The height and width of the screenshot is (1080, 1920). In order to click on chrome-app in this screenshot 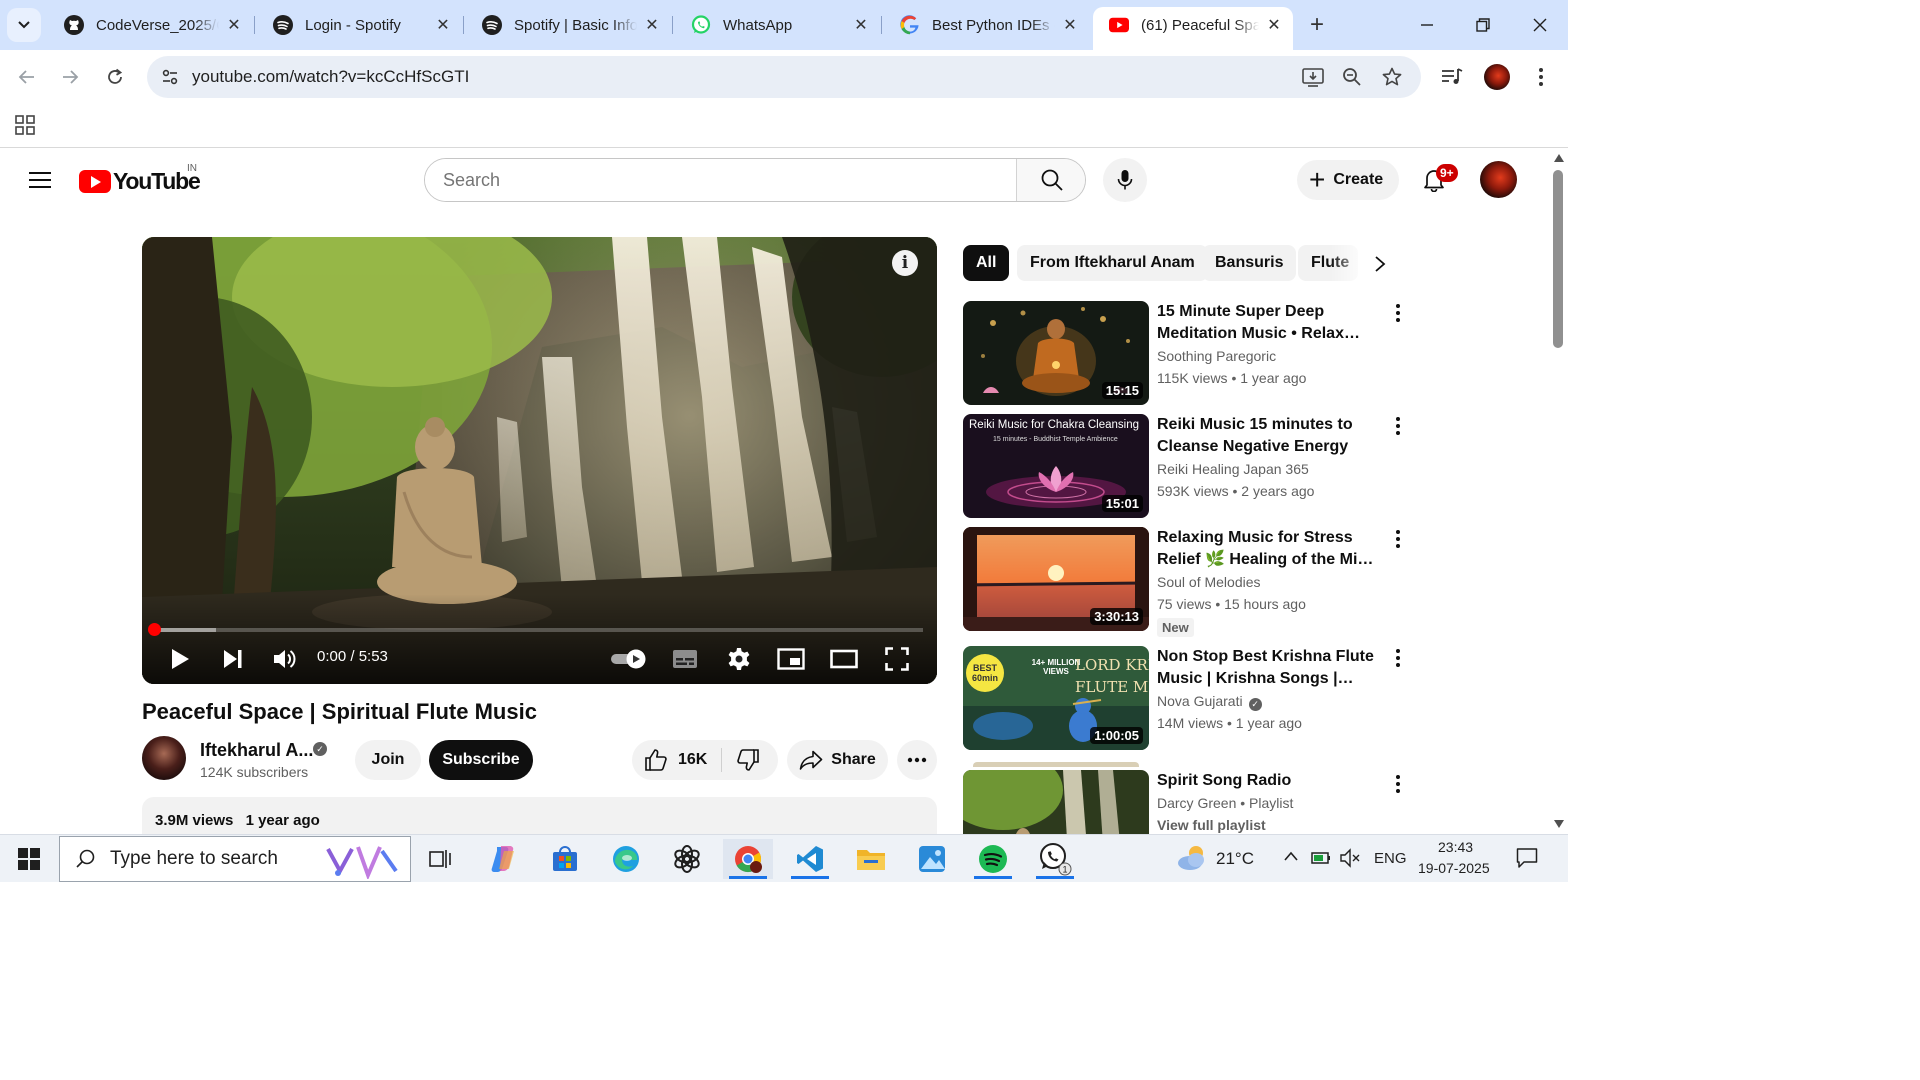, I will do `click(748, 859)`.